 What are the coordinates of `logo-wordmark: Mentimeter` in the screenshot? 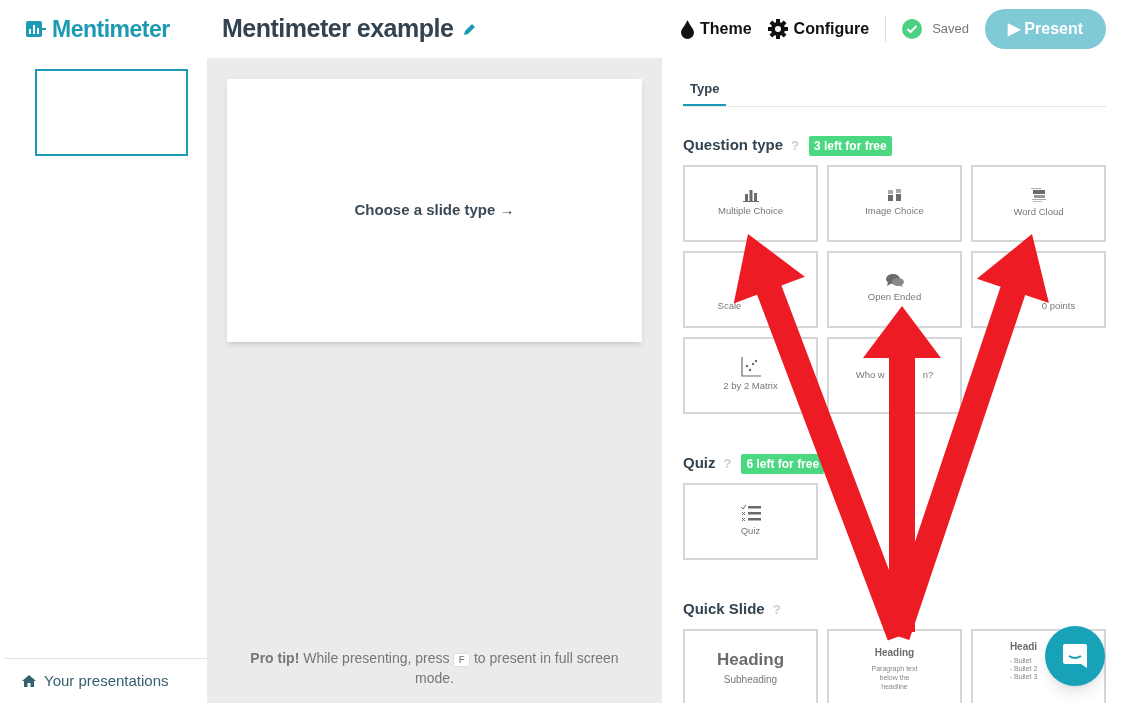 It's located at (111, 29).